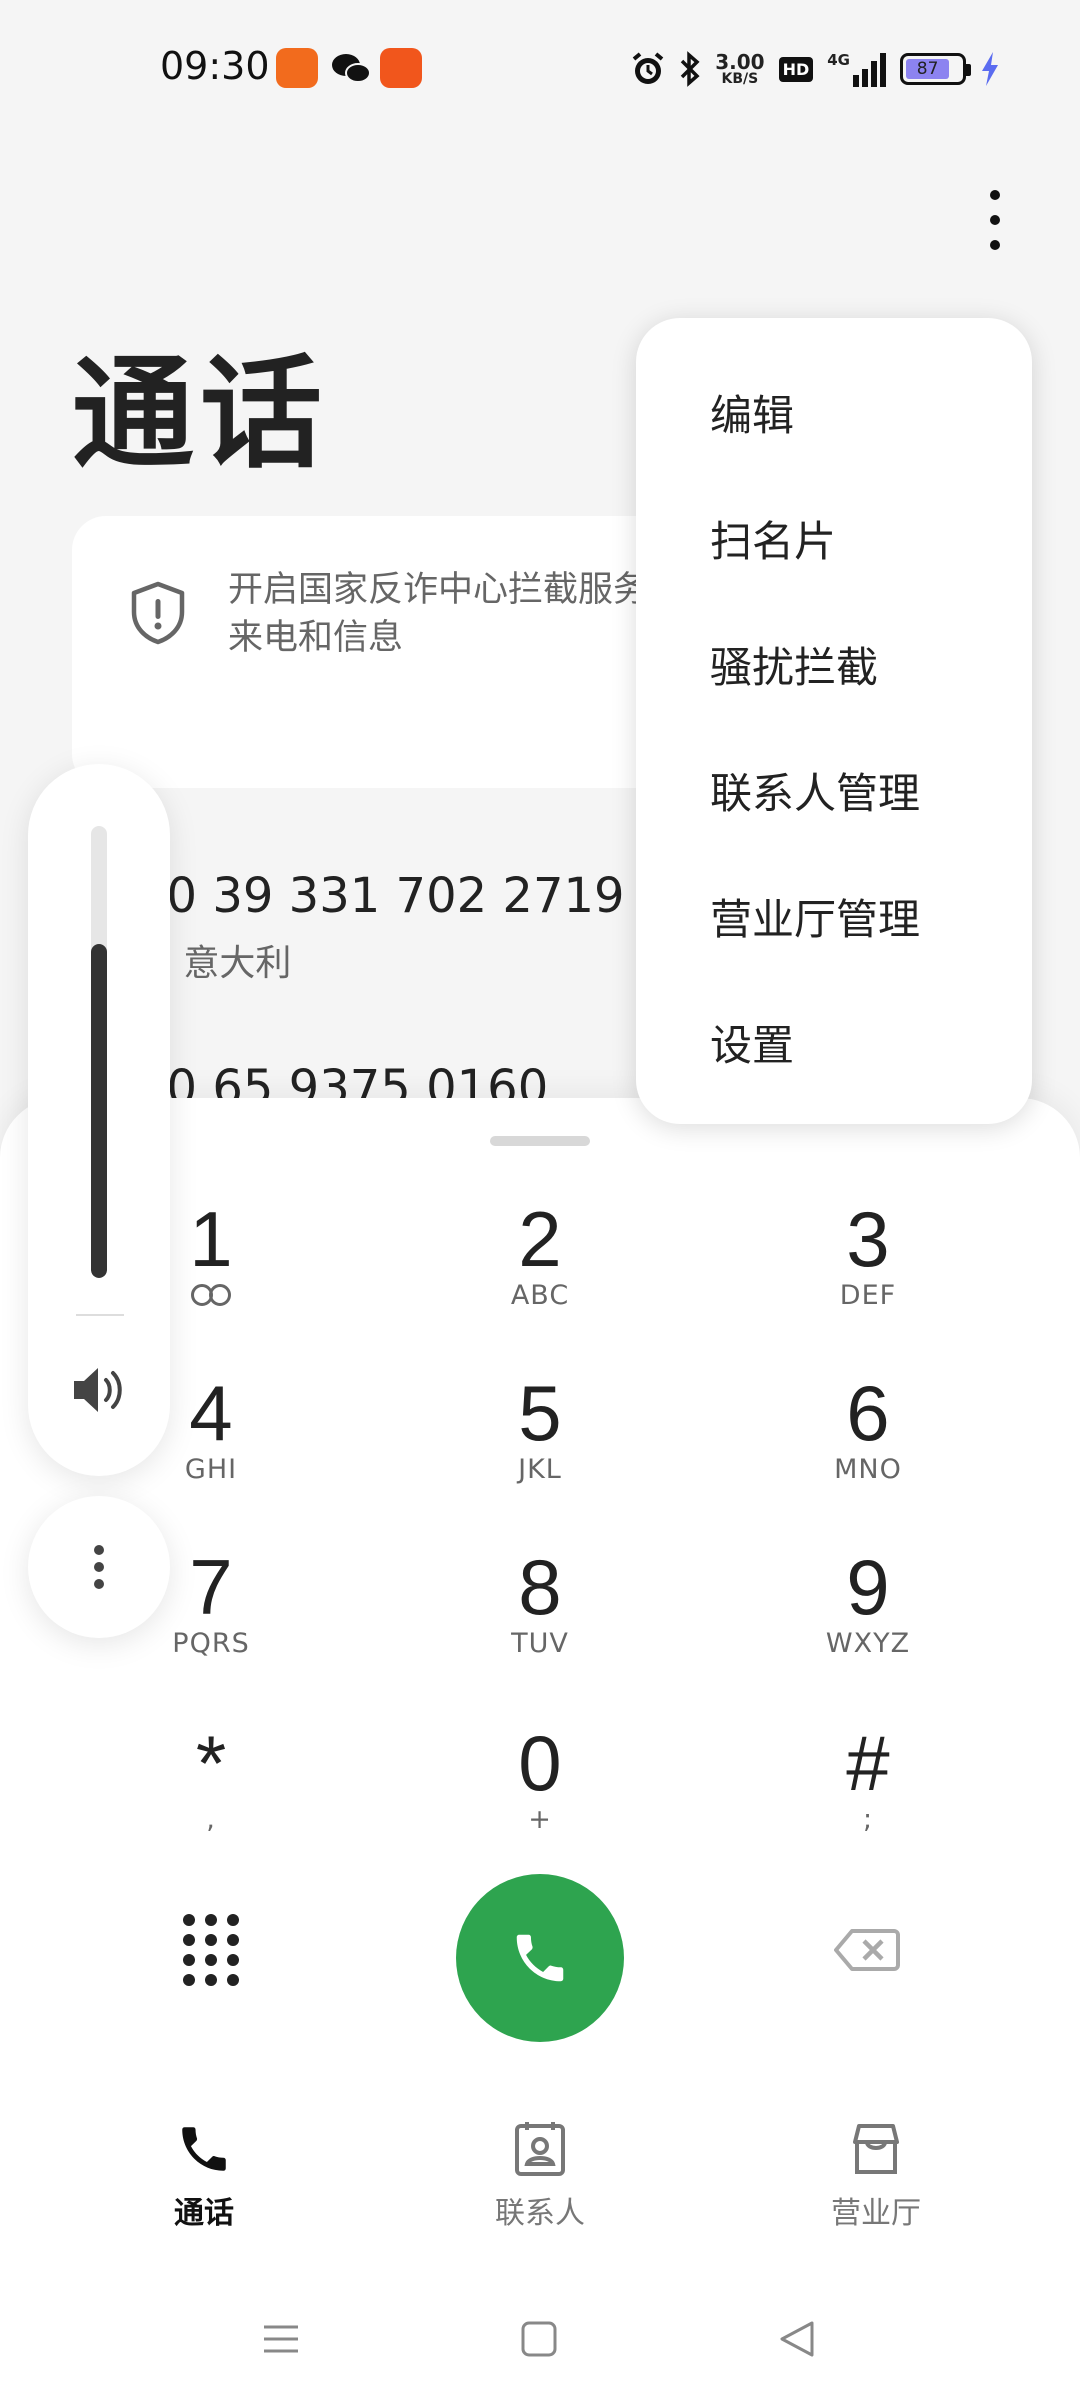 The height and width of the screenshot is (2400, 1080). I want to click on call-button, so click(540, 1958).